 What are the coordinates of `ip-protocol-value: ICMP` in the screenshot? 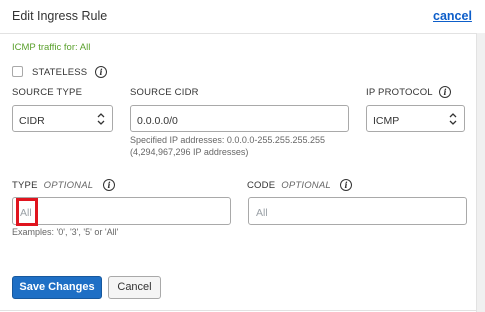 It's located at (386, 121).